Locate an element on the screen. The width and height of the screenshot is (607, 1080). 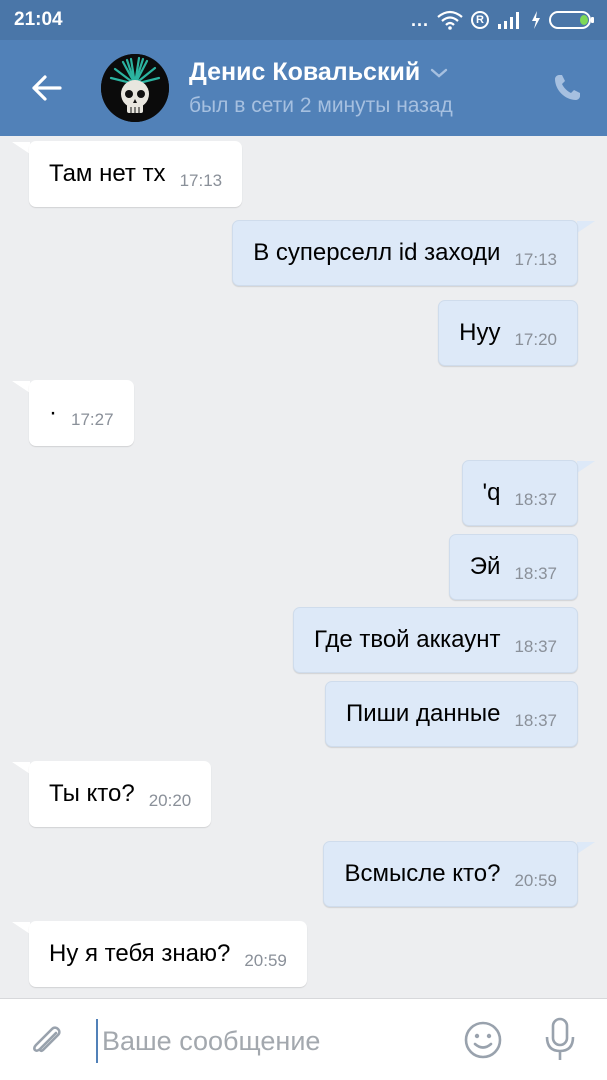
avatar is located at coordinates (135, 88).